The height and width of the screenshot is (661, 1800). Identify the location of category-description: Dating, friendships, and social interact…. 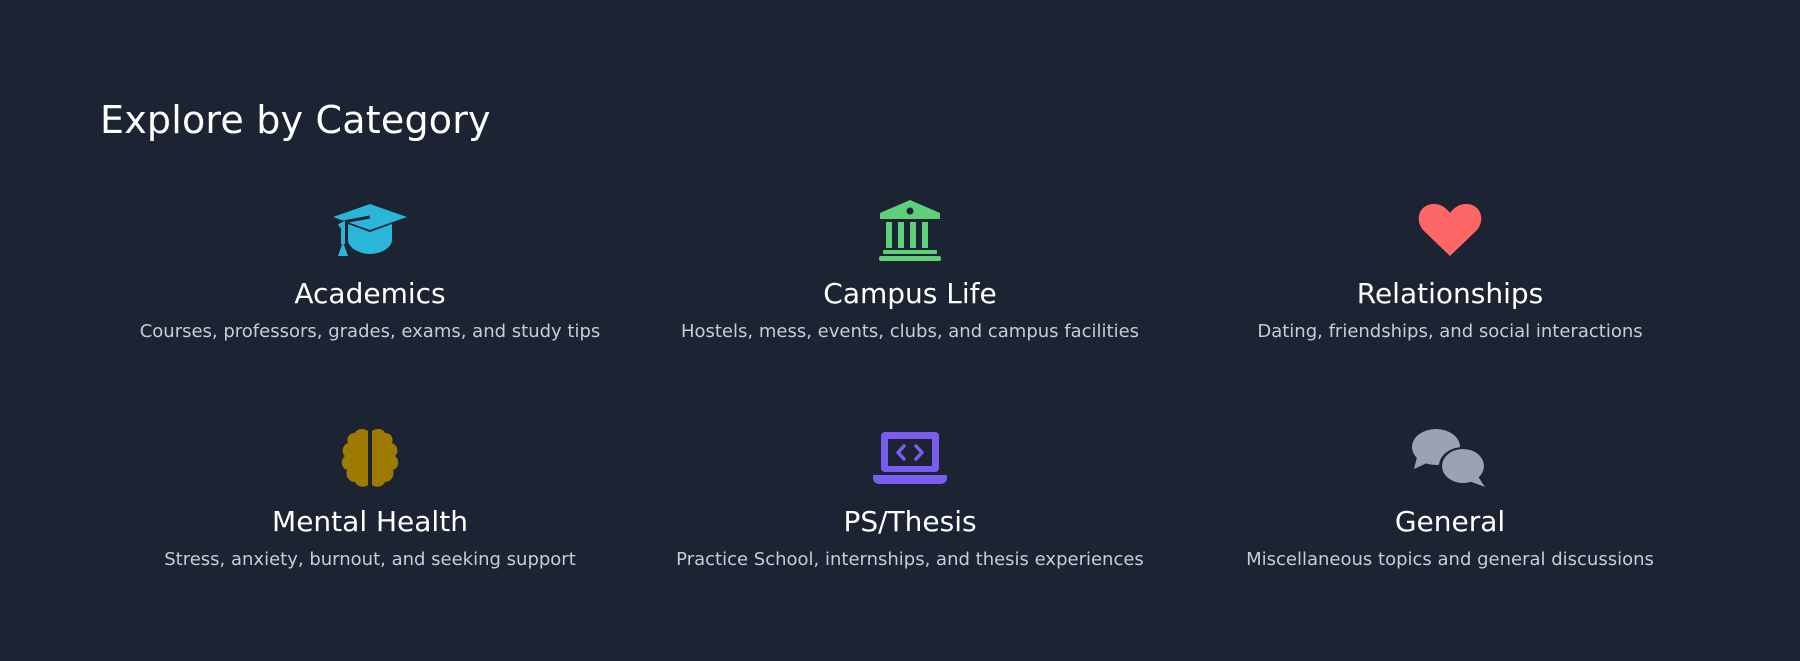
(1450, 331).